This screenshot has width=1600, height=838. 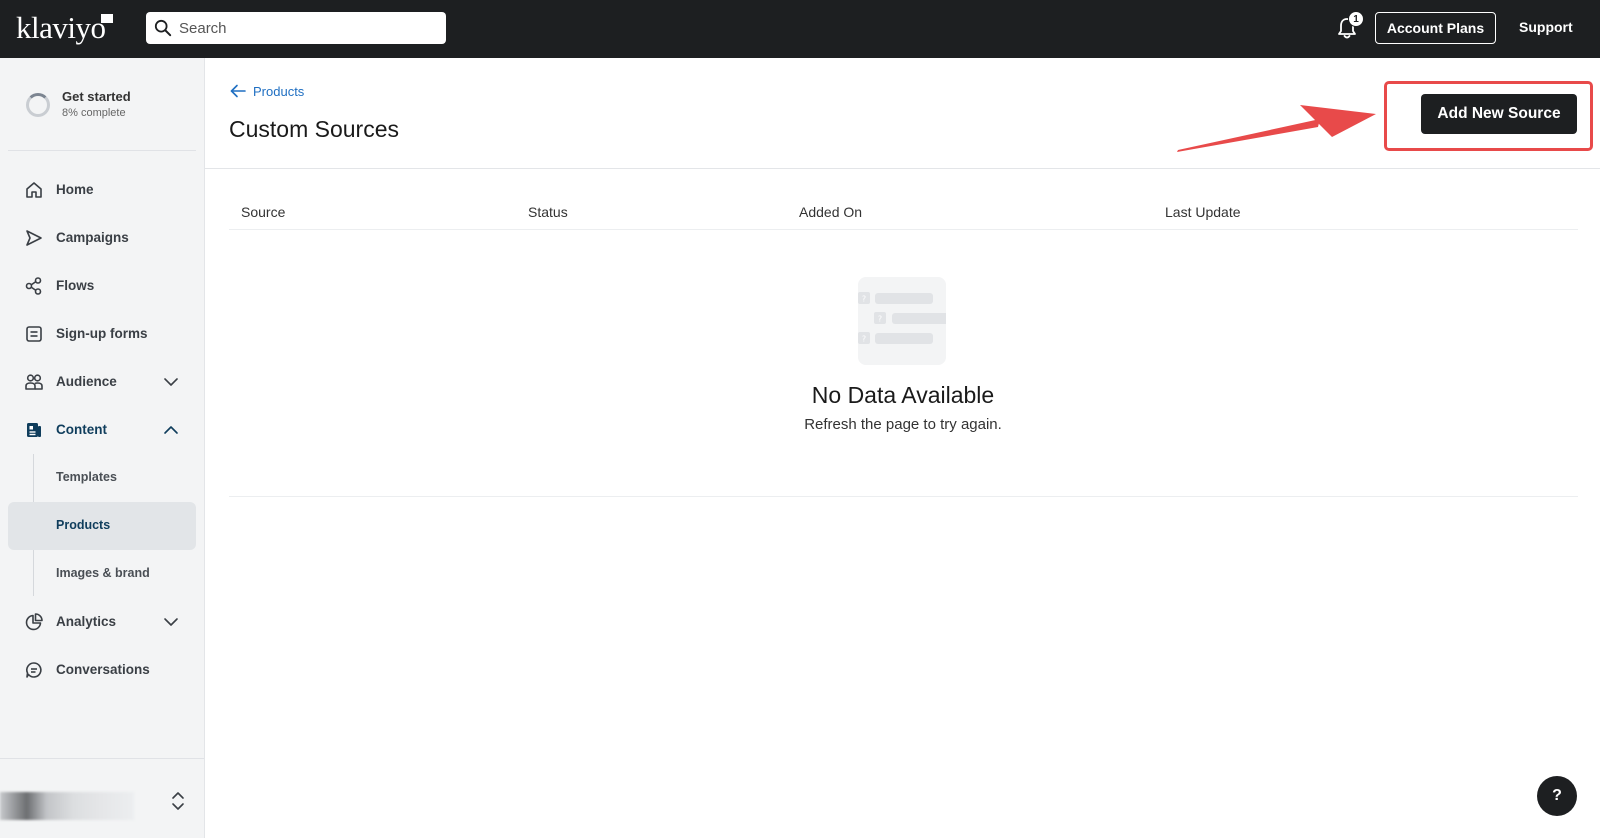 I want to click on sidebar-item-flows: Flows, so click(x=102, y=286).